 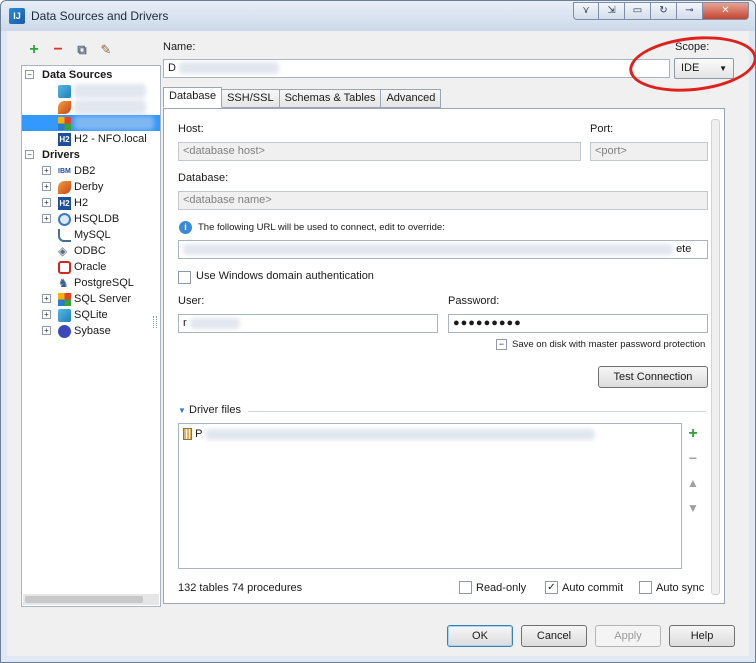 I want to click on tree-item-driver-oracle: Oracle, so click(x=91, y=267).